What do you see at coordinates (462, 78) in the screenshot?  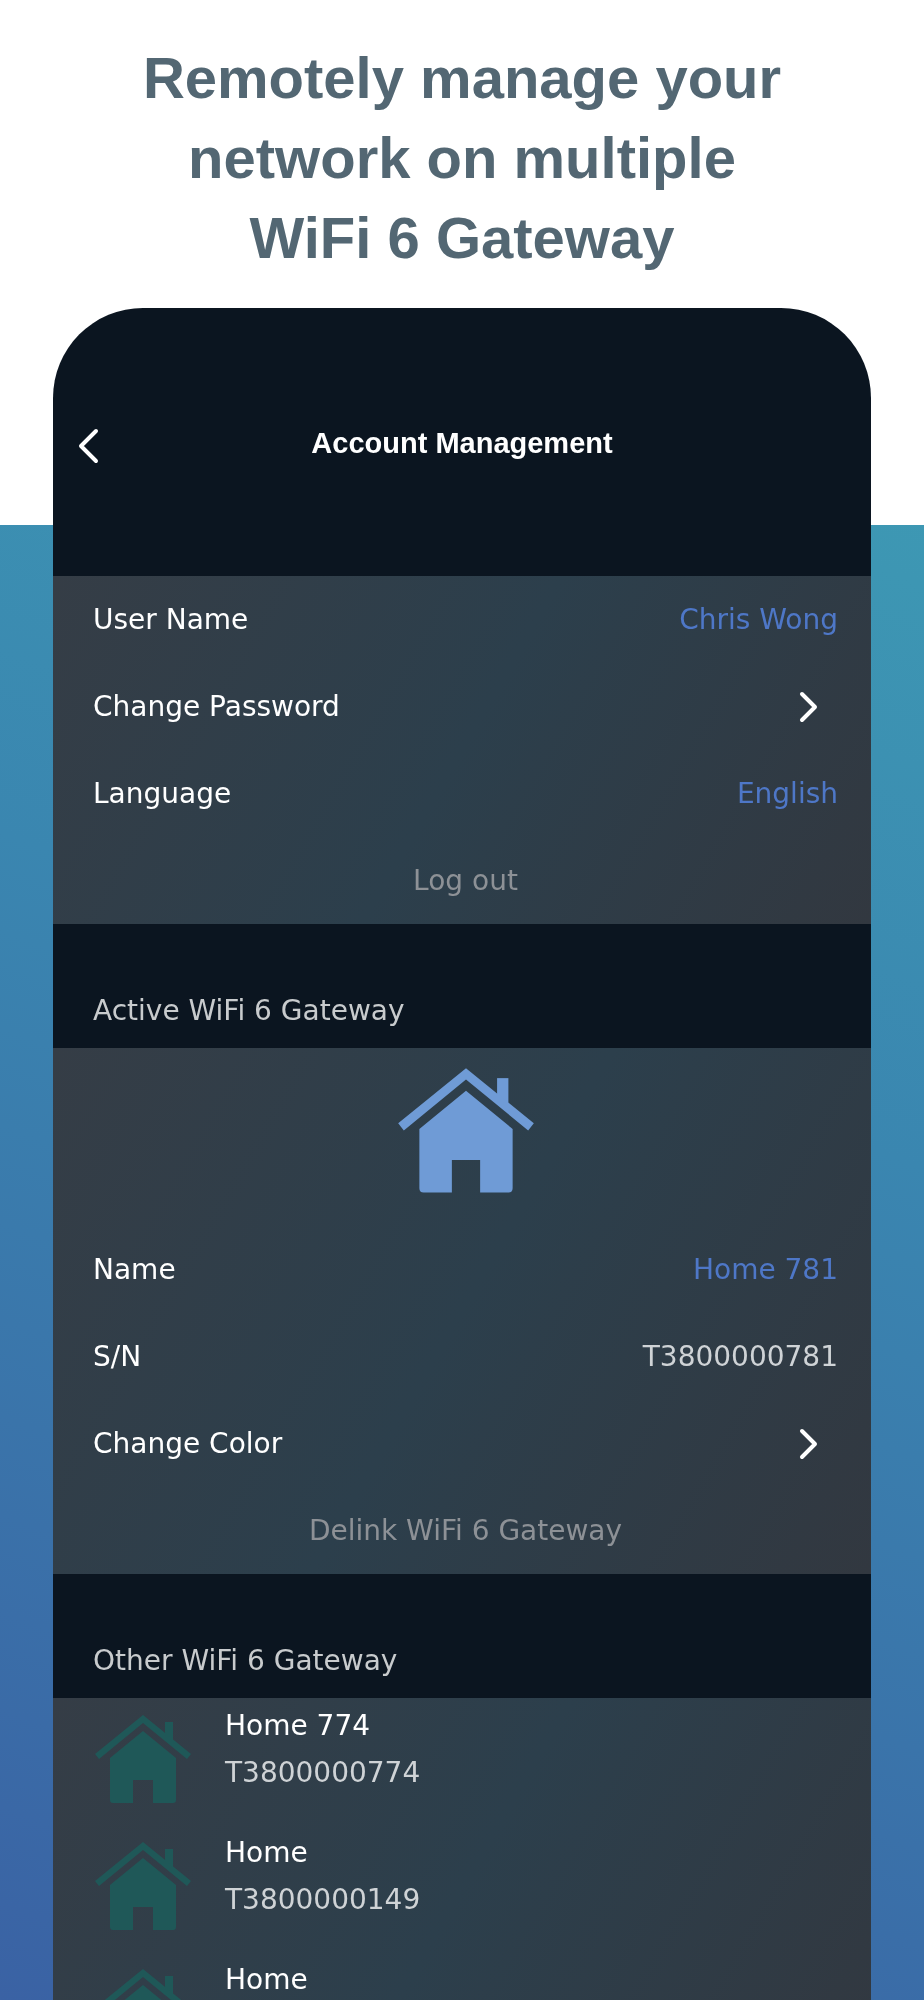 I see `headline-text: Remotely manage your` at bounding box center [462, 78].